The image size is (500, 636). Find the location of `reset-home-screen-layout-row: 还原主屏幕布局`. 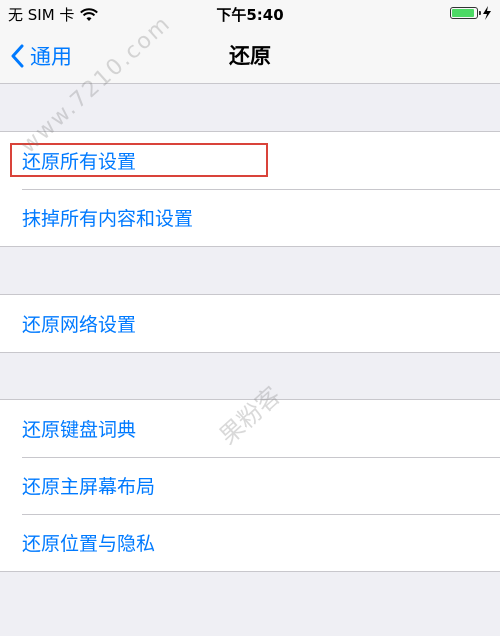

reset-home-screen-layout-row: 还原主屏幕布局 is located at coordinates (250, 485).